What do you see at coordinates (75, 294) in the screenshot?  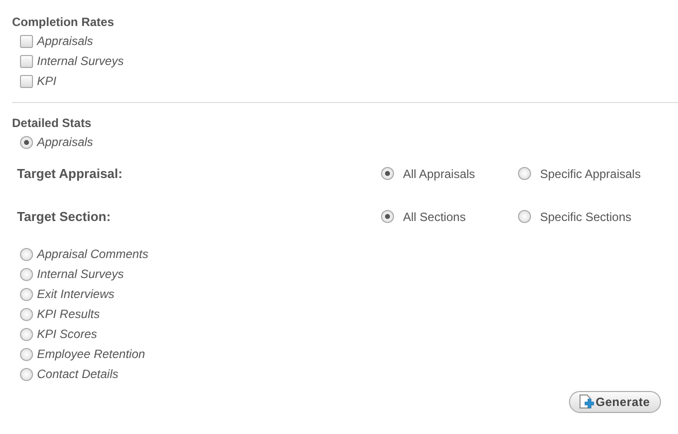 I see `option-label: Exit Interviews` at bounding box center [75, 294].